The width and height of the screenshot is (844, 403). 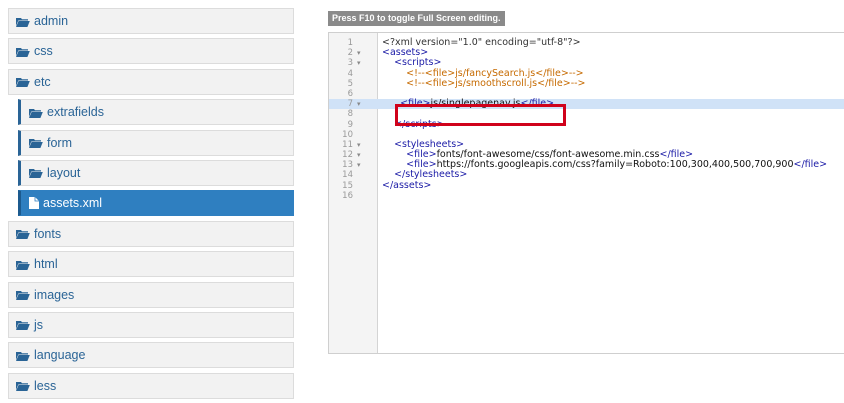 I want to click on line-number: 6, so click(x=350, y=93).